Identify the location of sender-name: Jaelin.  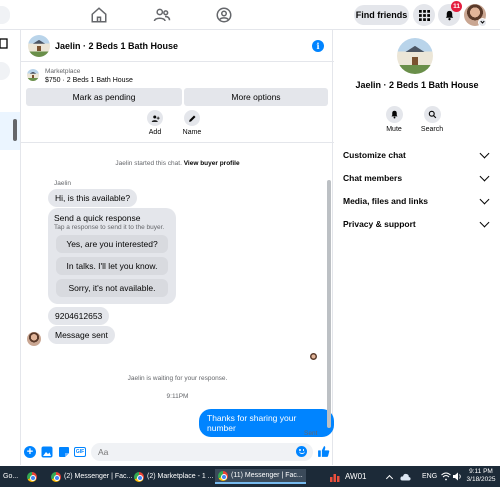
(62, 183).